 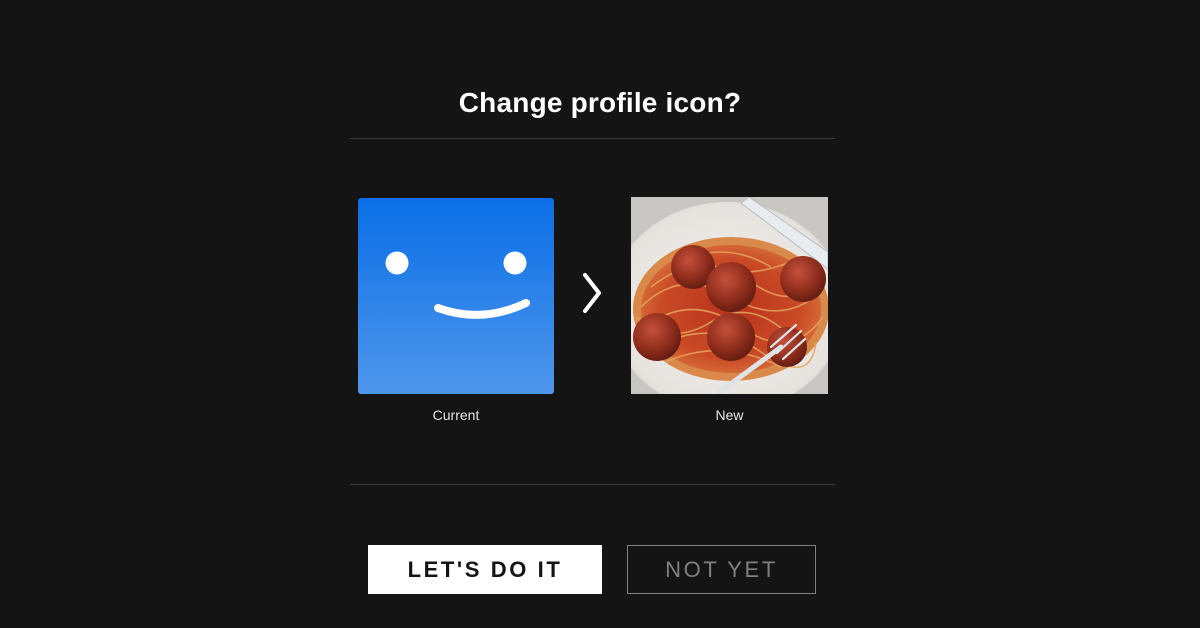 I want to click on smiley-icon, so click(x=456, y=296).